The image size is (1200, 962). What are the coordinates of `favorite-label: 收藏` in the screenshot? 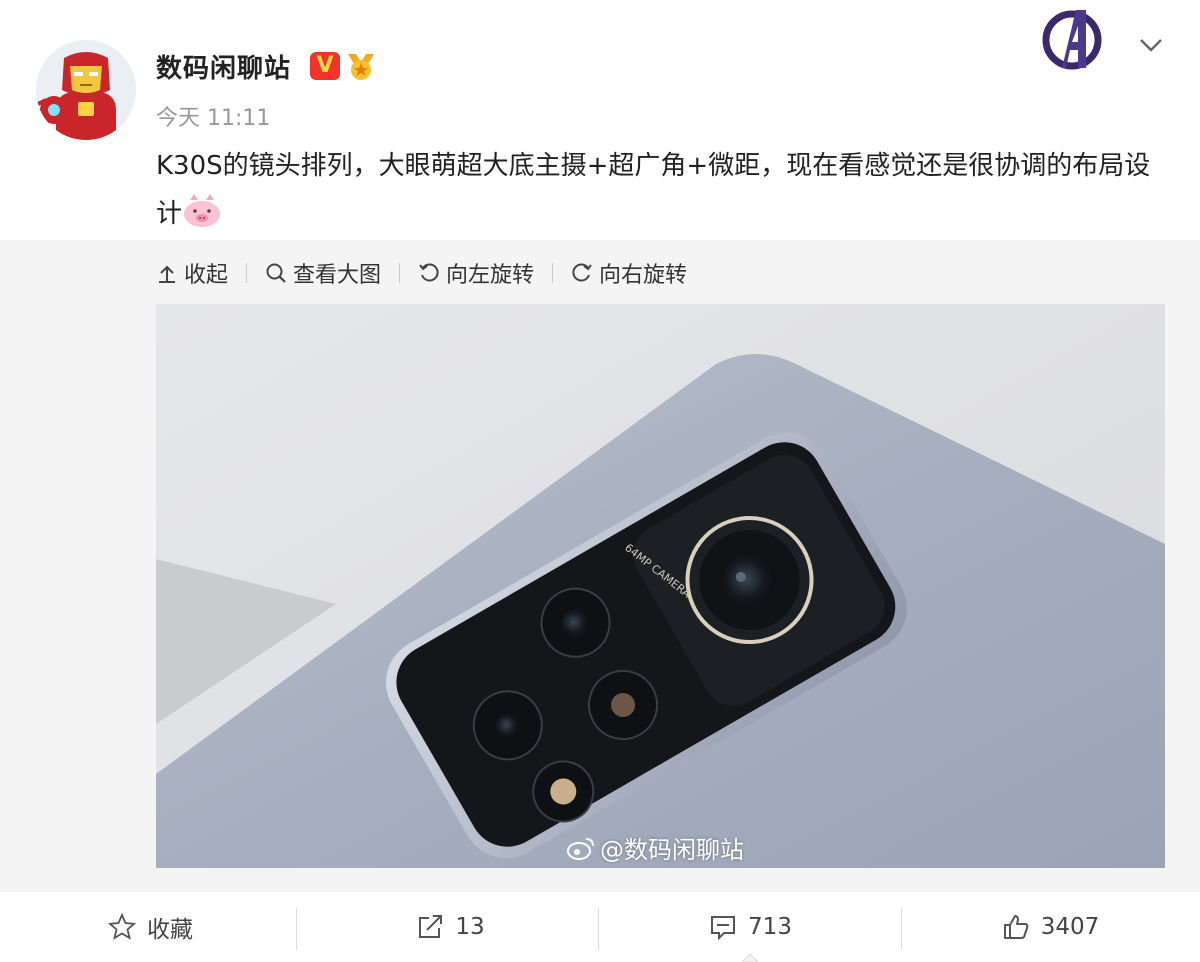 It's located at (170, 930).